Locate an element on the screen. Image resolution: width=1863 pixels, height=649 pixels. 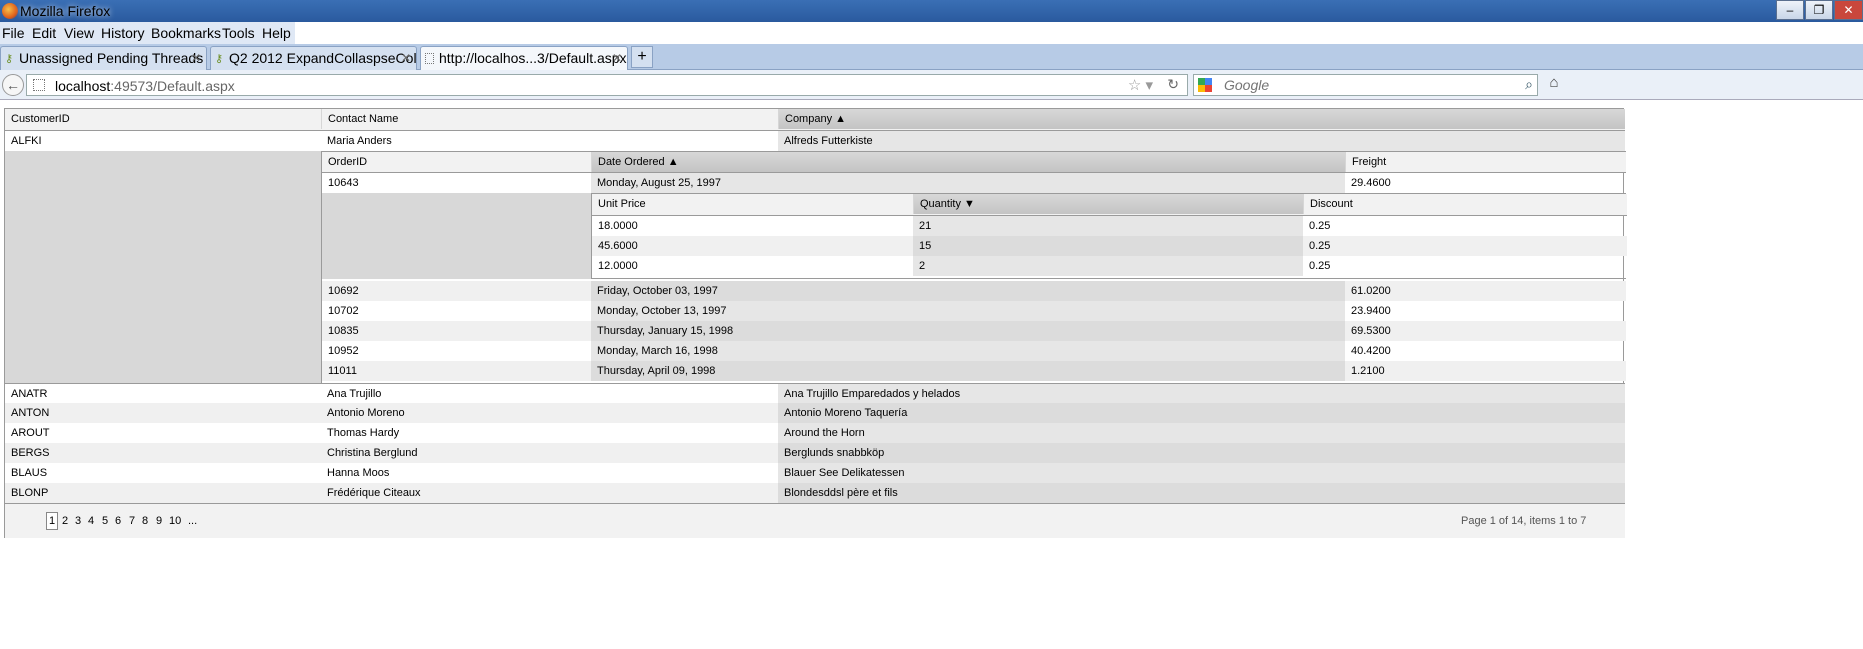
menu-edit: Edit is located at coordinates (44, 33).